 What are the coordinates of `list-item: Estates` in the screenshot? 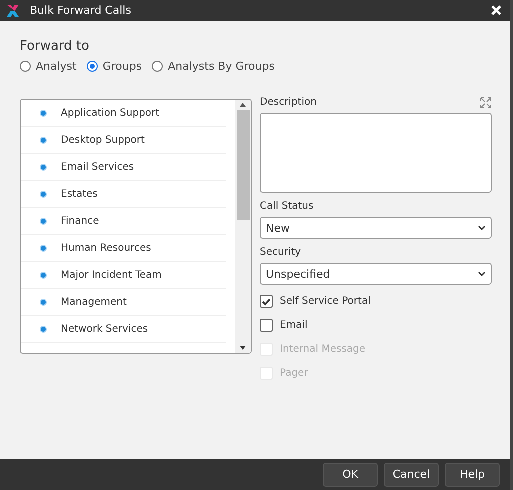 It's located at (123, 194).